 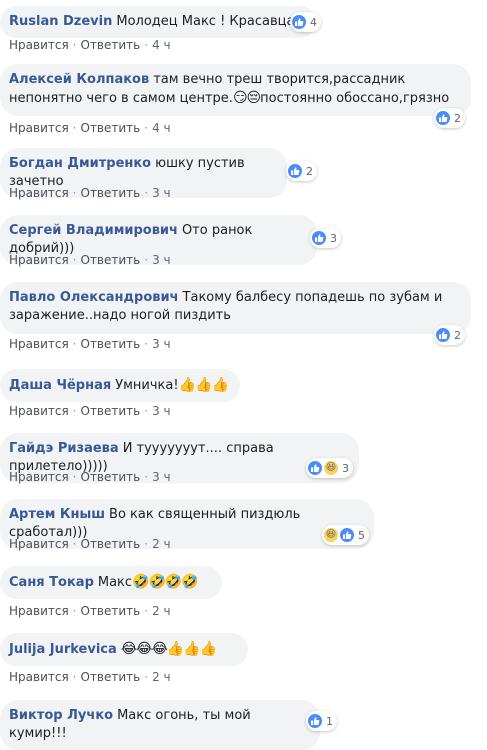 What do you see at coordinates (51, 582) in the screenshot?
I see `comment-author-link: Саня Токар` at bounding box center [51, 582].